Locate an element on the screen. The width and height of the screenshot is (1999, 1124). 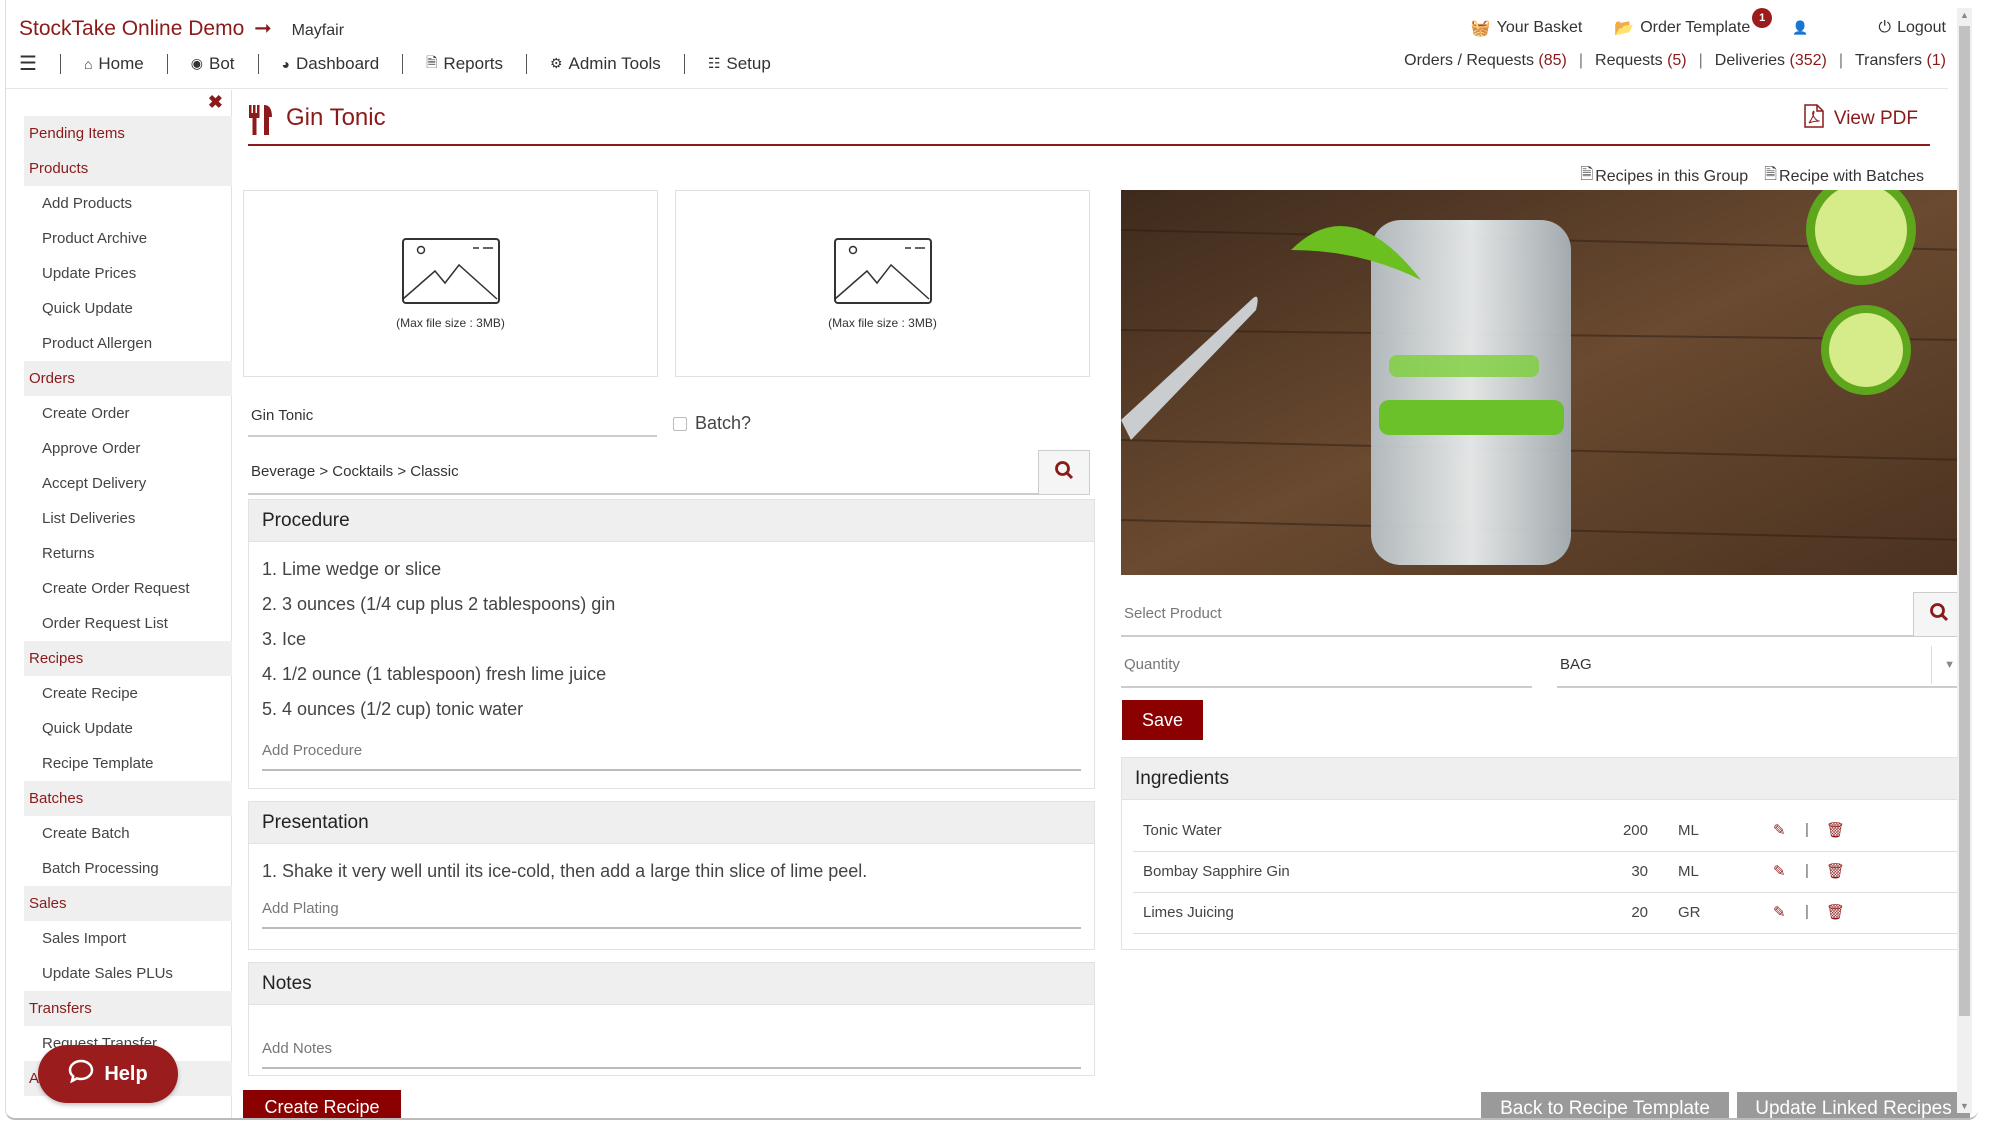
unit-select: BAG ▼ is located at coordinates (1762, 667).